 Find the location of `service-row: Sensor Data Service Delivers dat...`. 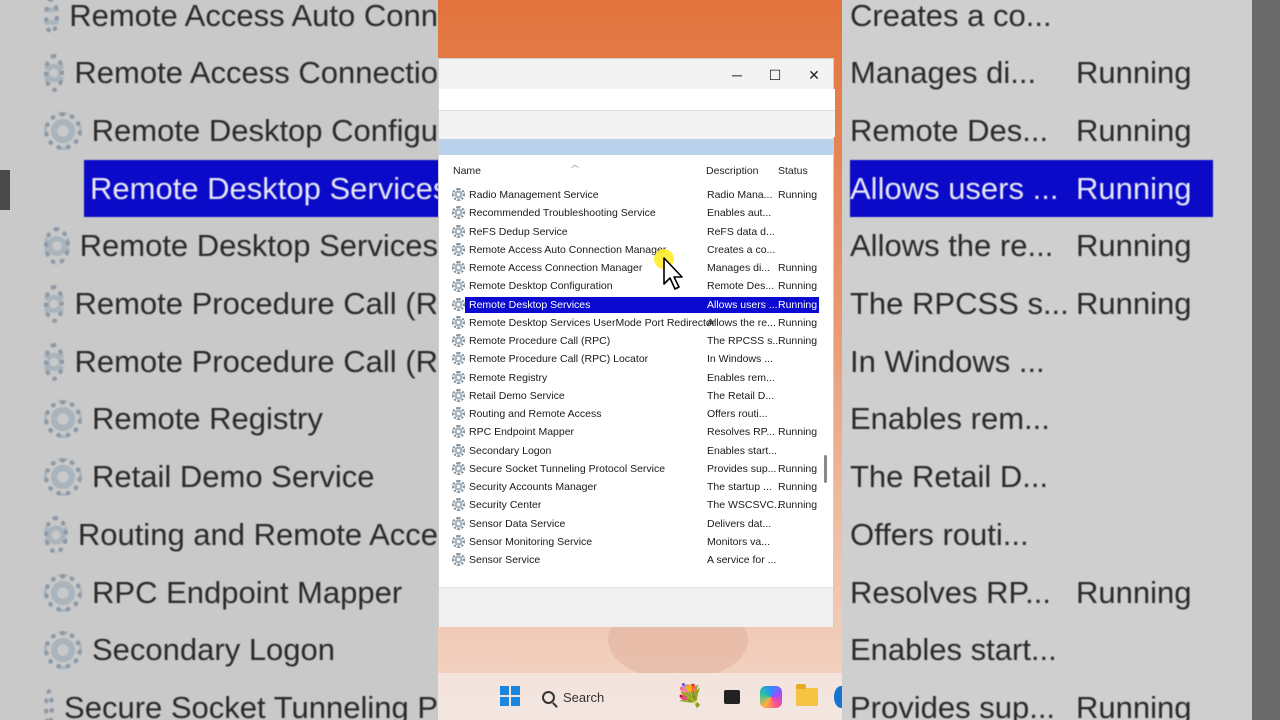

service-row: Sensor Data Service Delivers dat... is located at coordinates (635, 524).